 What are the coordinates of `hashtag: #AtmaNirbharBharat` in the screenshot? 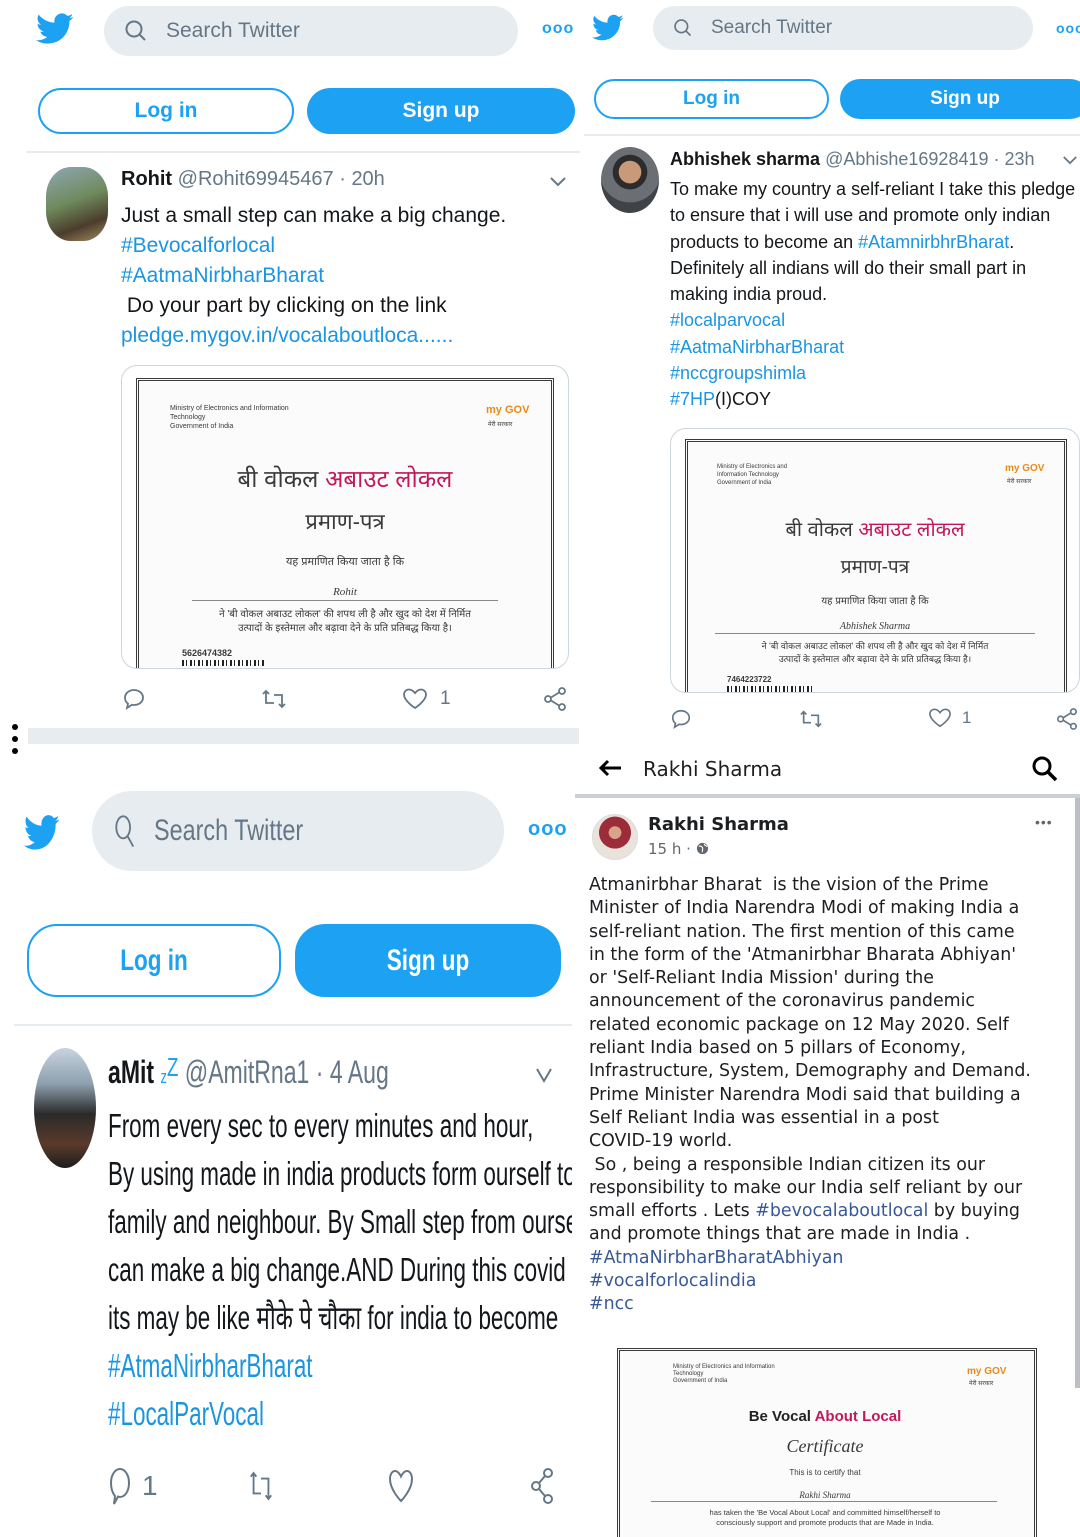 It's located at (340, 1366).